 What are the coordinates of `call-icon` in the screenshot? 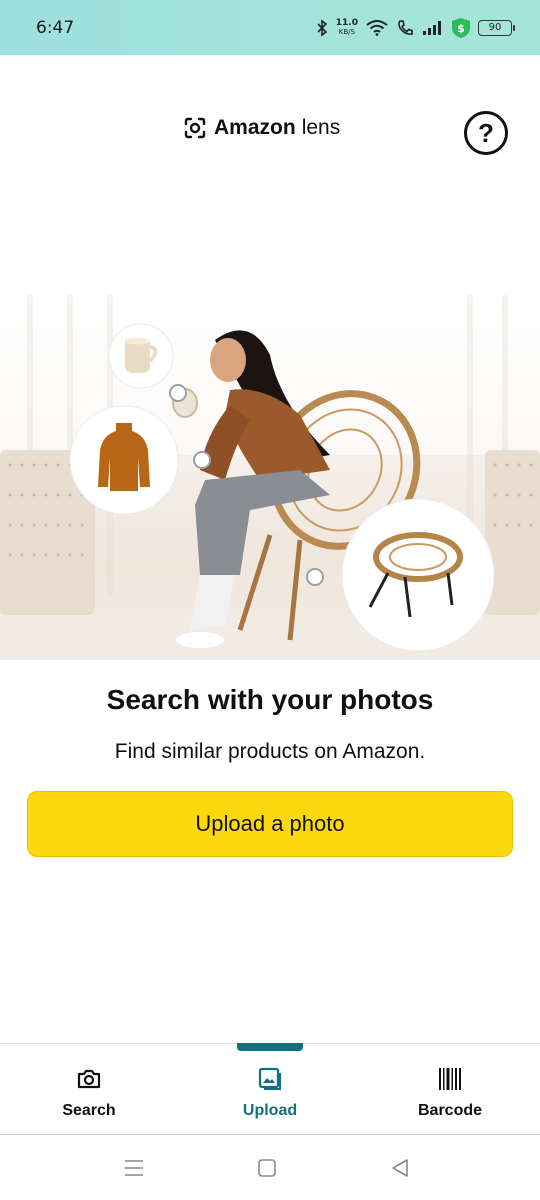 It's located at (405, 27).